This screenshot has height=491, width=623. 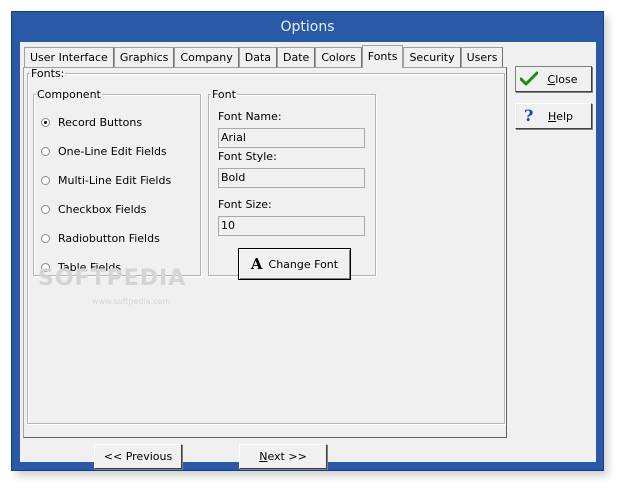 I want to click on next-label: Next >>, so click(x=283, y=456).